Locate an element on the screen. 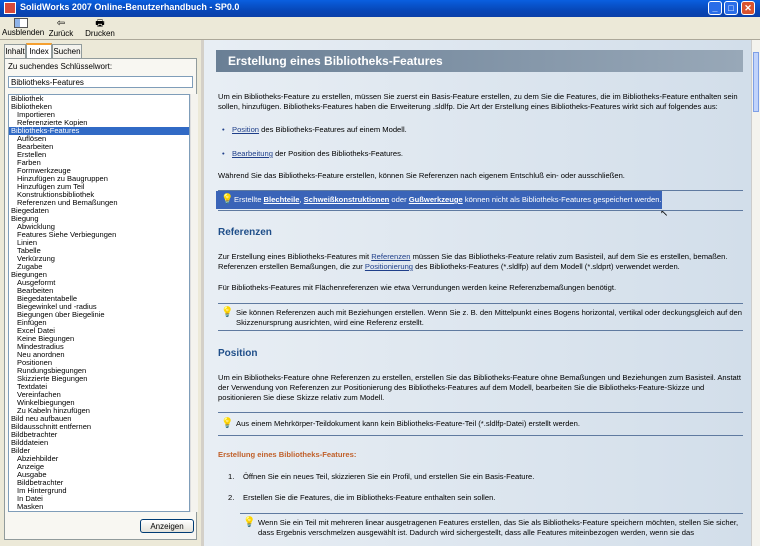  close-button: ✕ is located at coordinates (748, 8).